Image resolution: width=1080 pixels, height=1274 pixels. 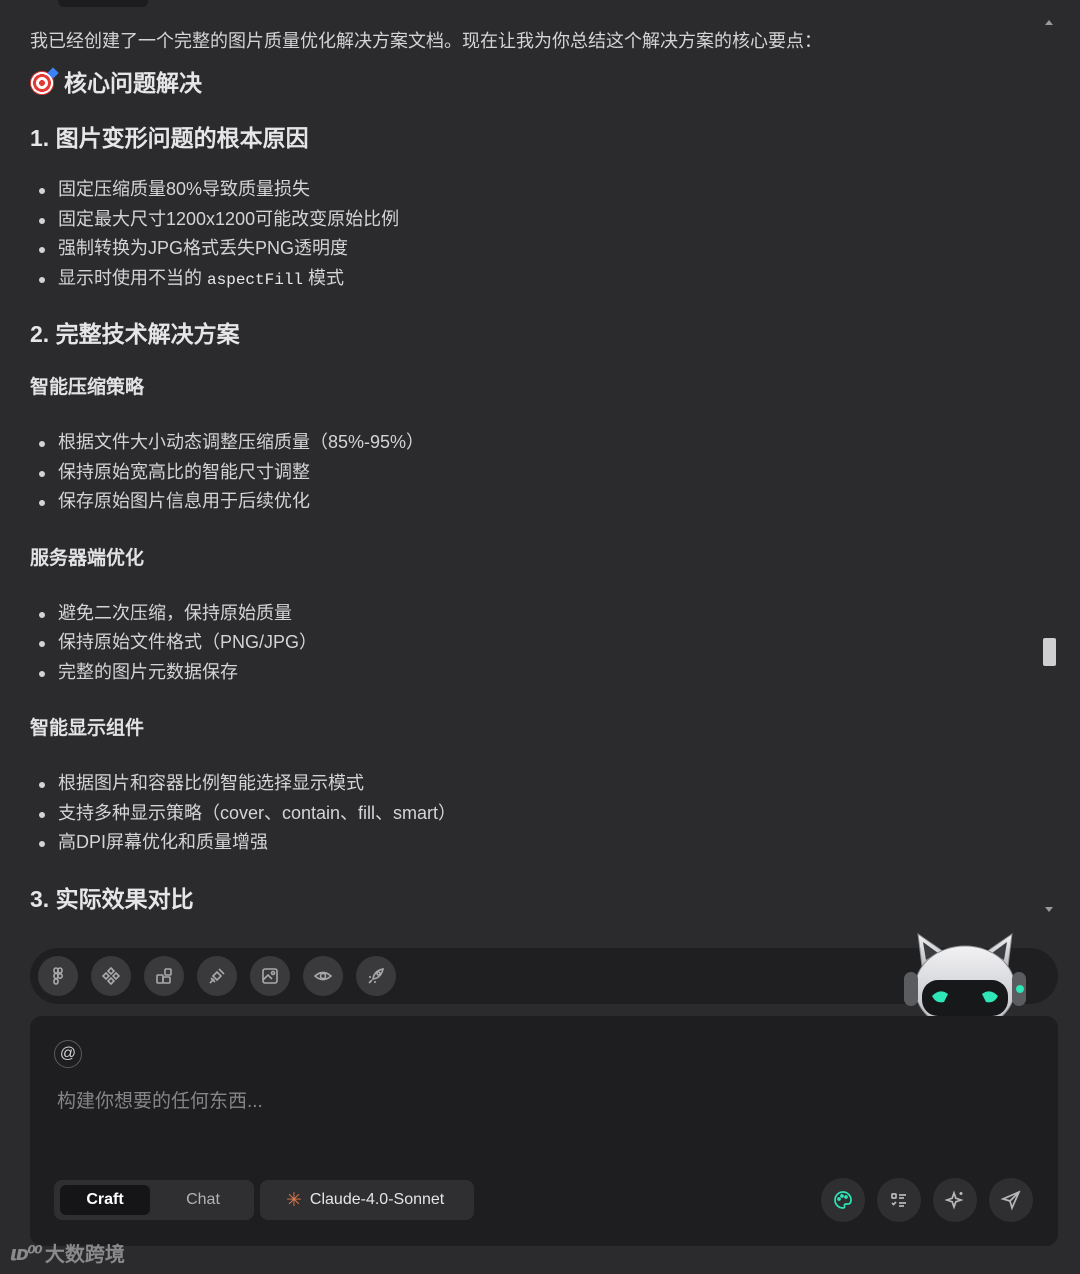 I want to click on sparkle-icon, so click(x=954, y=1200).